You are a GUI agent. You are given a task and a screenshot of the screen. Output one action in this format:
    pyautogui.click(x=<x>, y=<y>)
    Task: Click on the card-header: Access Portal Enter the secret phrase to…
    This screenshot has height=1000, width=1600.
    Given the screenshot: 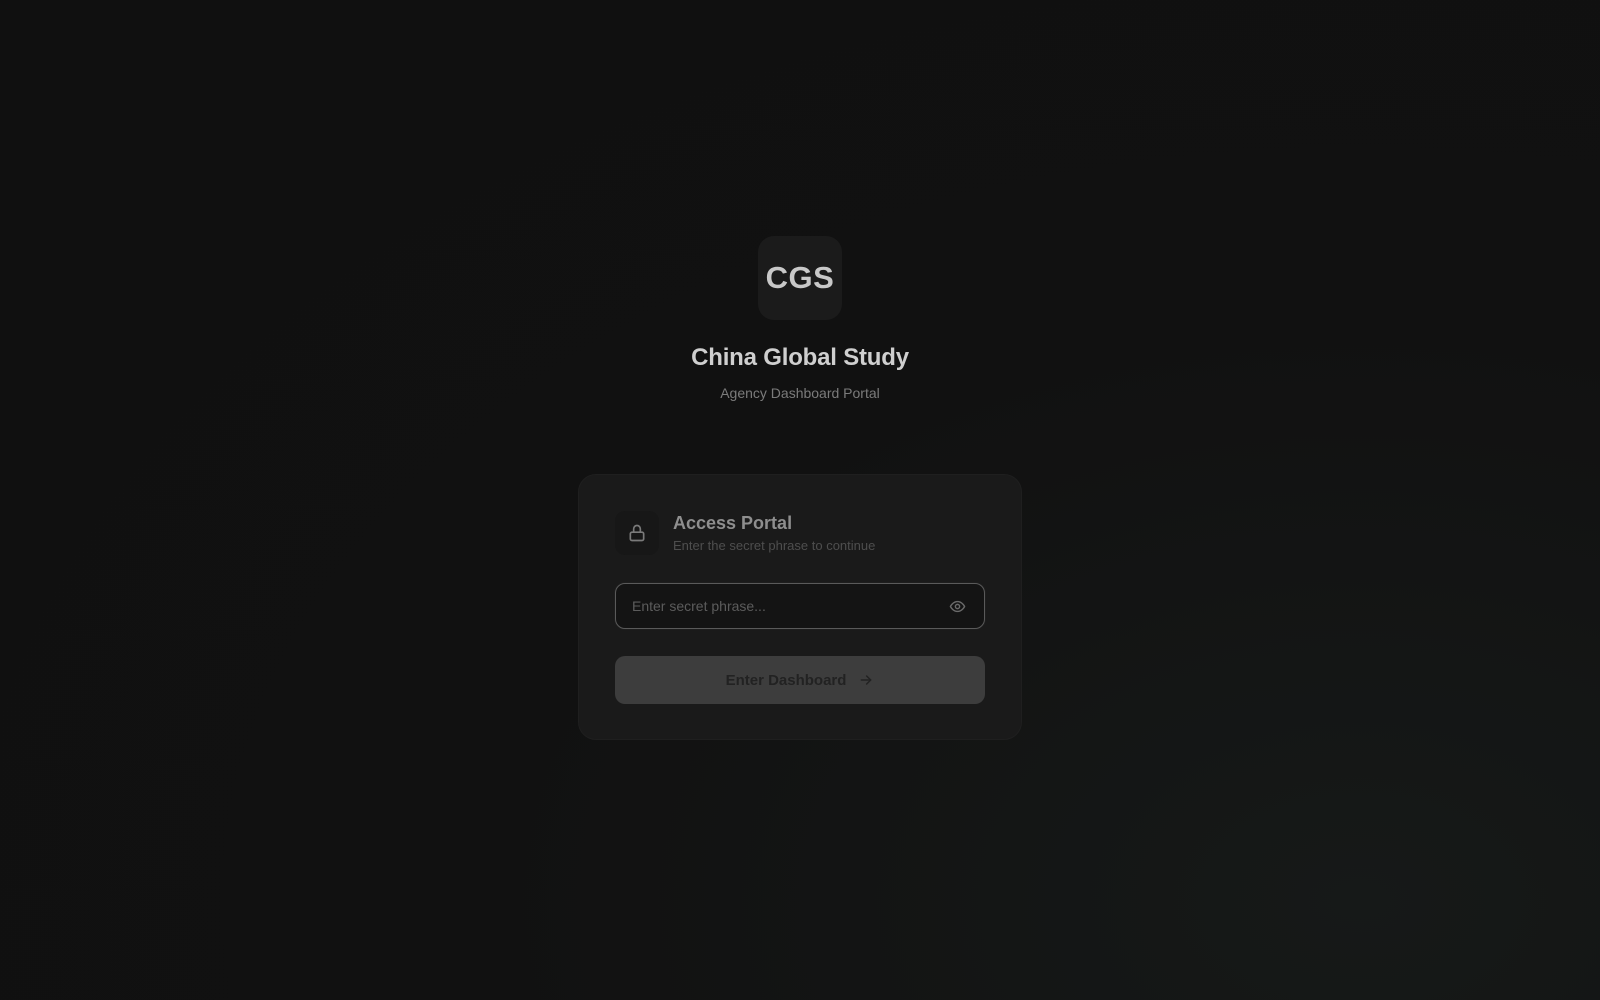 What is the action you would take?
    pyautogui.click(x=800, y=533)
    